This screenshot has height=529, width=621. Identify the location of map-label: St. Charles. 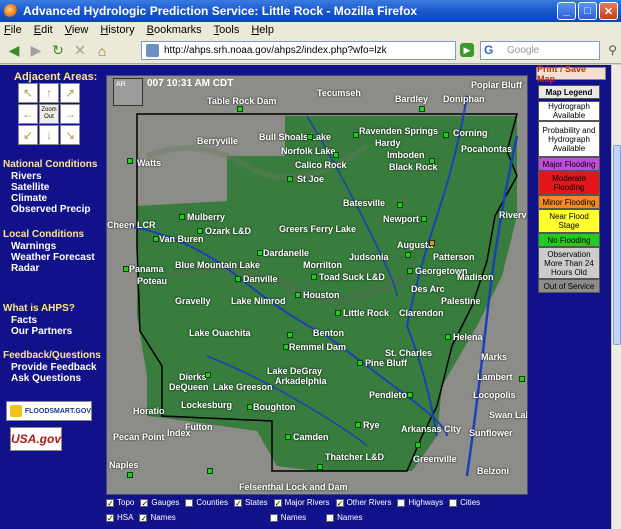
(408, 353).